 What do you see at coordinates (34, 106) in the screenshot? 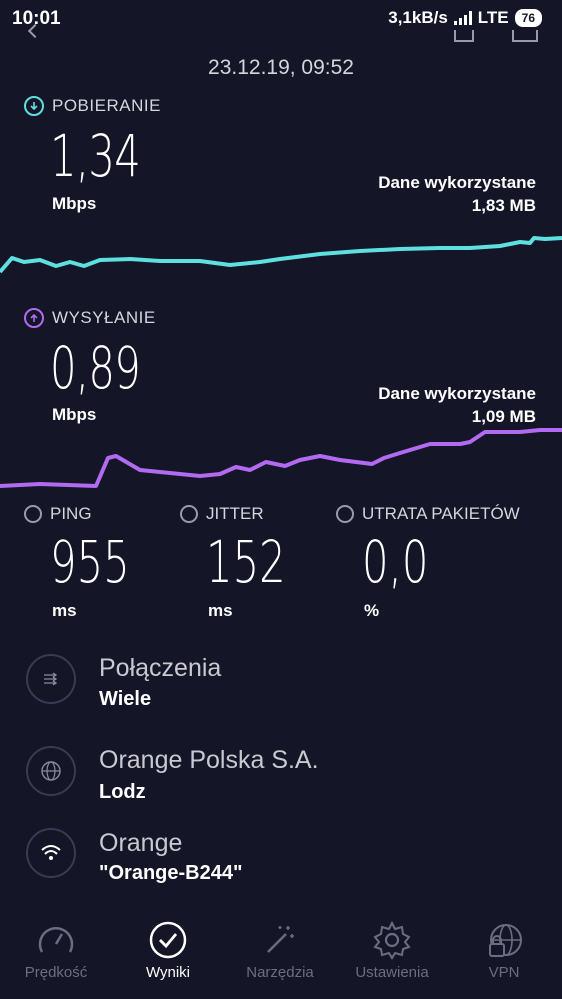
I see `download-arrow-icon` at bounding box center [34, 106].